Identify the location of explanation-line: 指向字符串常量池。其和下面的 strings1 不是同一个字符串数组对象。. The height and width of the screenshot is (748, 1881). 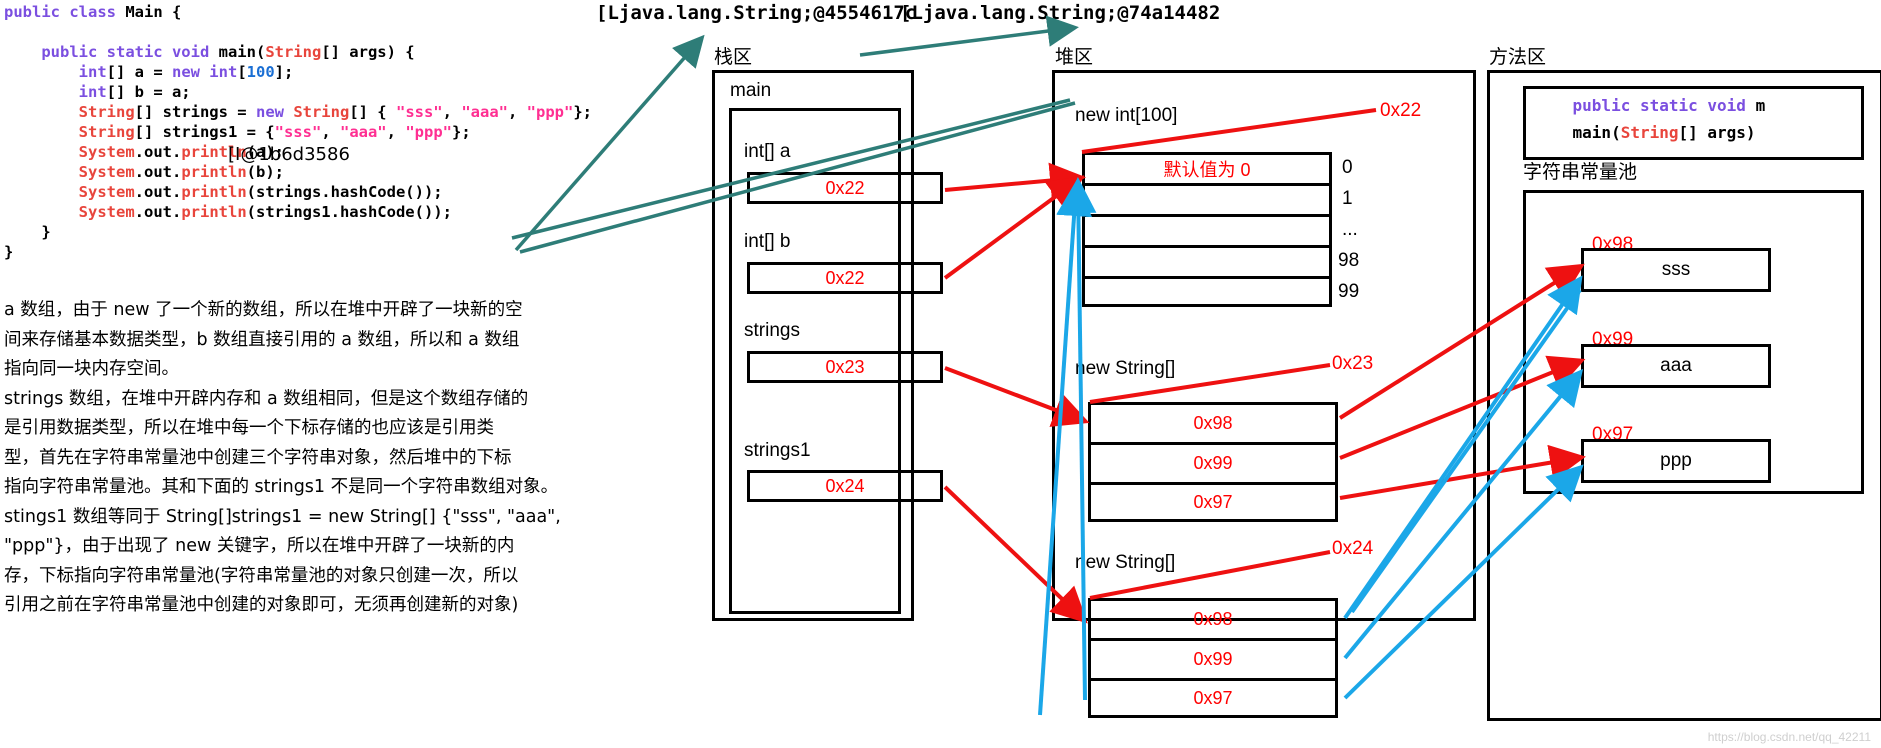
(281, 487).